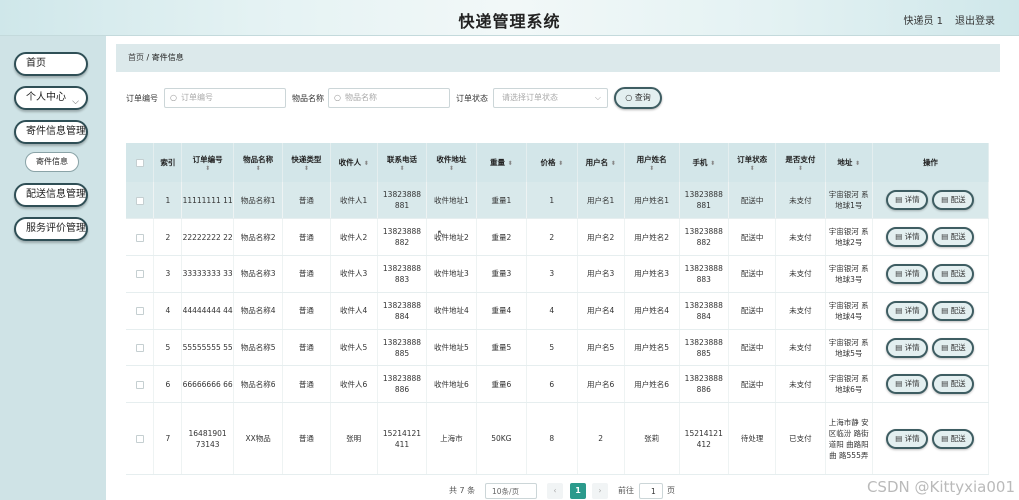  Describe the element at coordinates (849, 274) in the screenshot. I see `cell-address: 宇宙银河 系地球3号` at that location.